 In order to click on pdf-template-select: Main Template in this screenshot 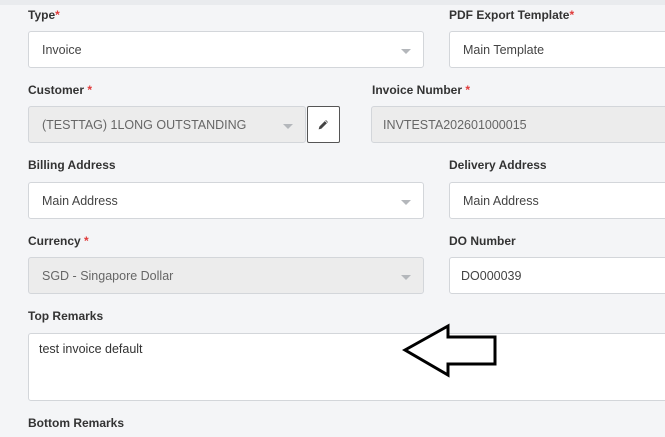, I will do `click(557, 49)`.